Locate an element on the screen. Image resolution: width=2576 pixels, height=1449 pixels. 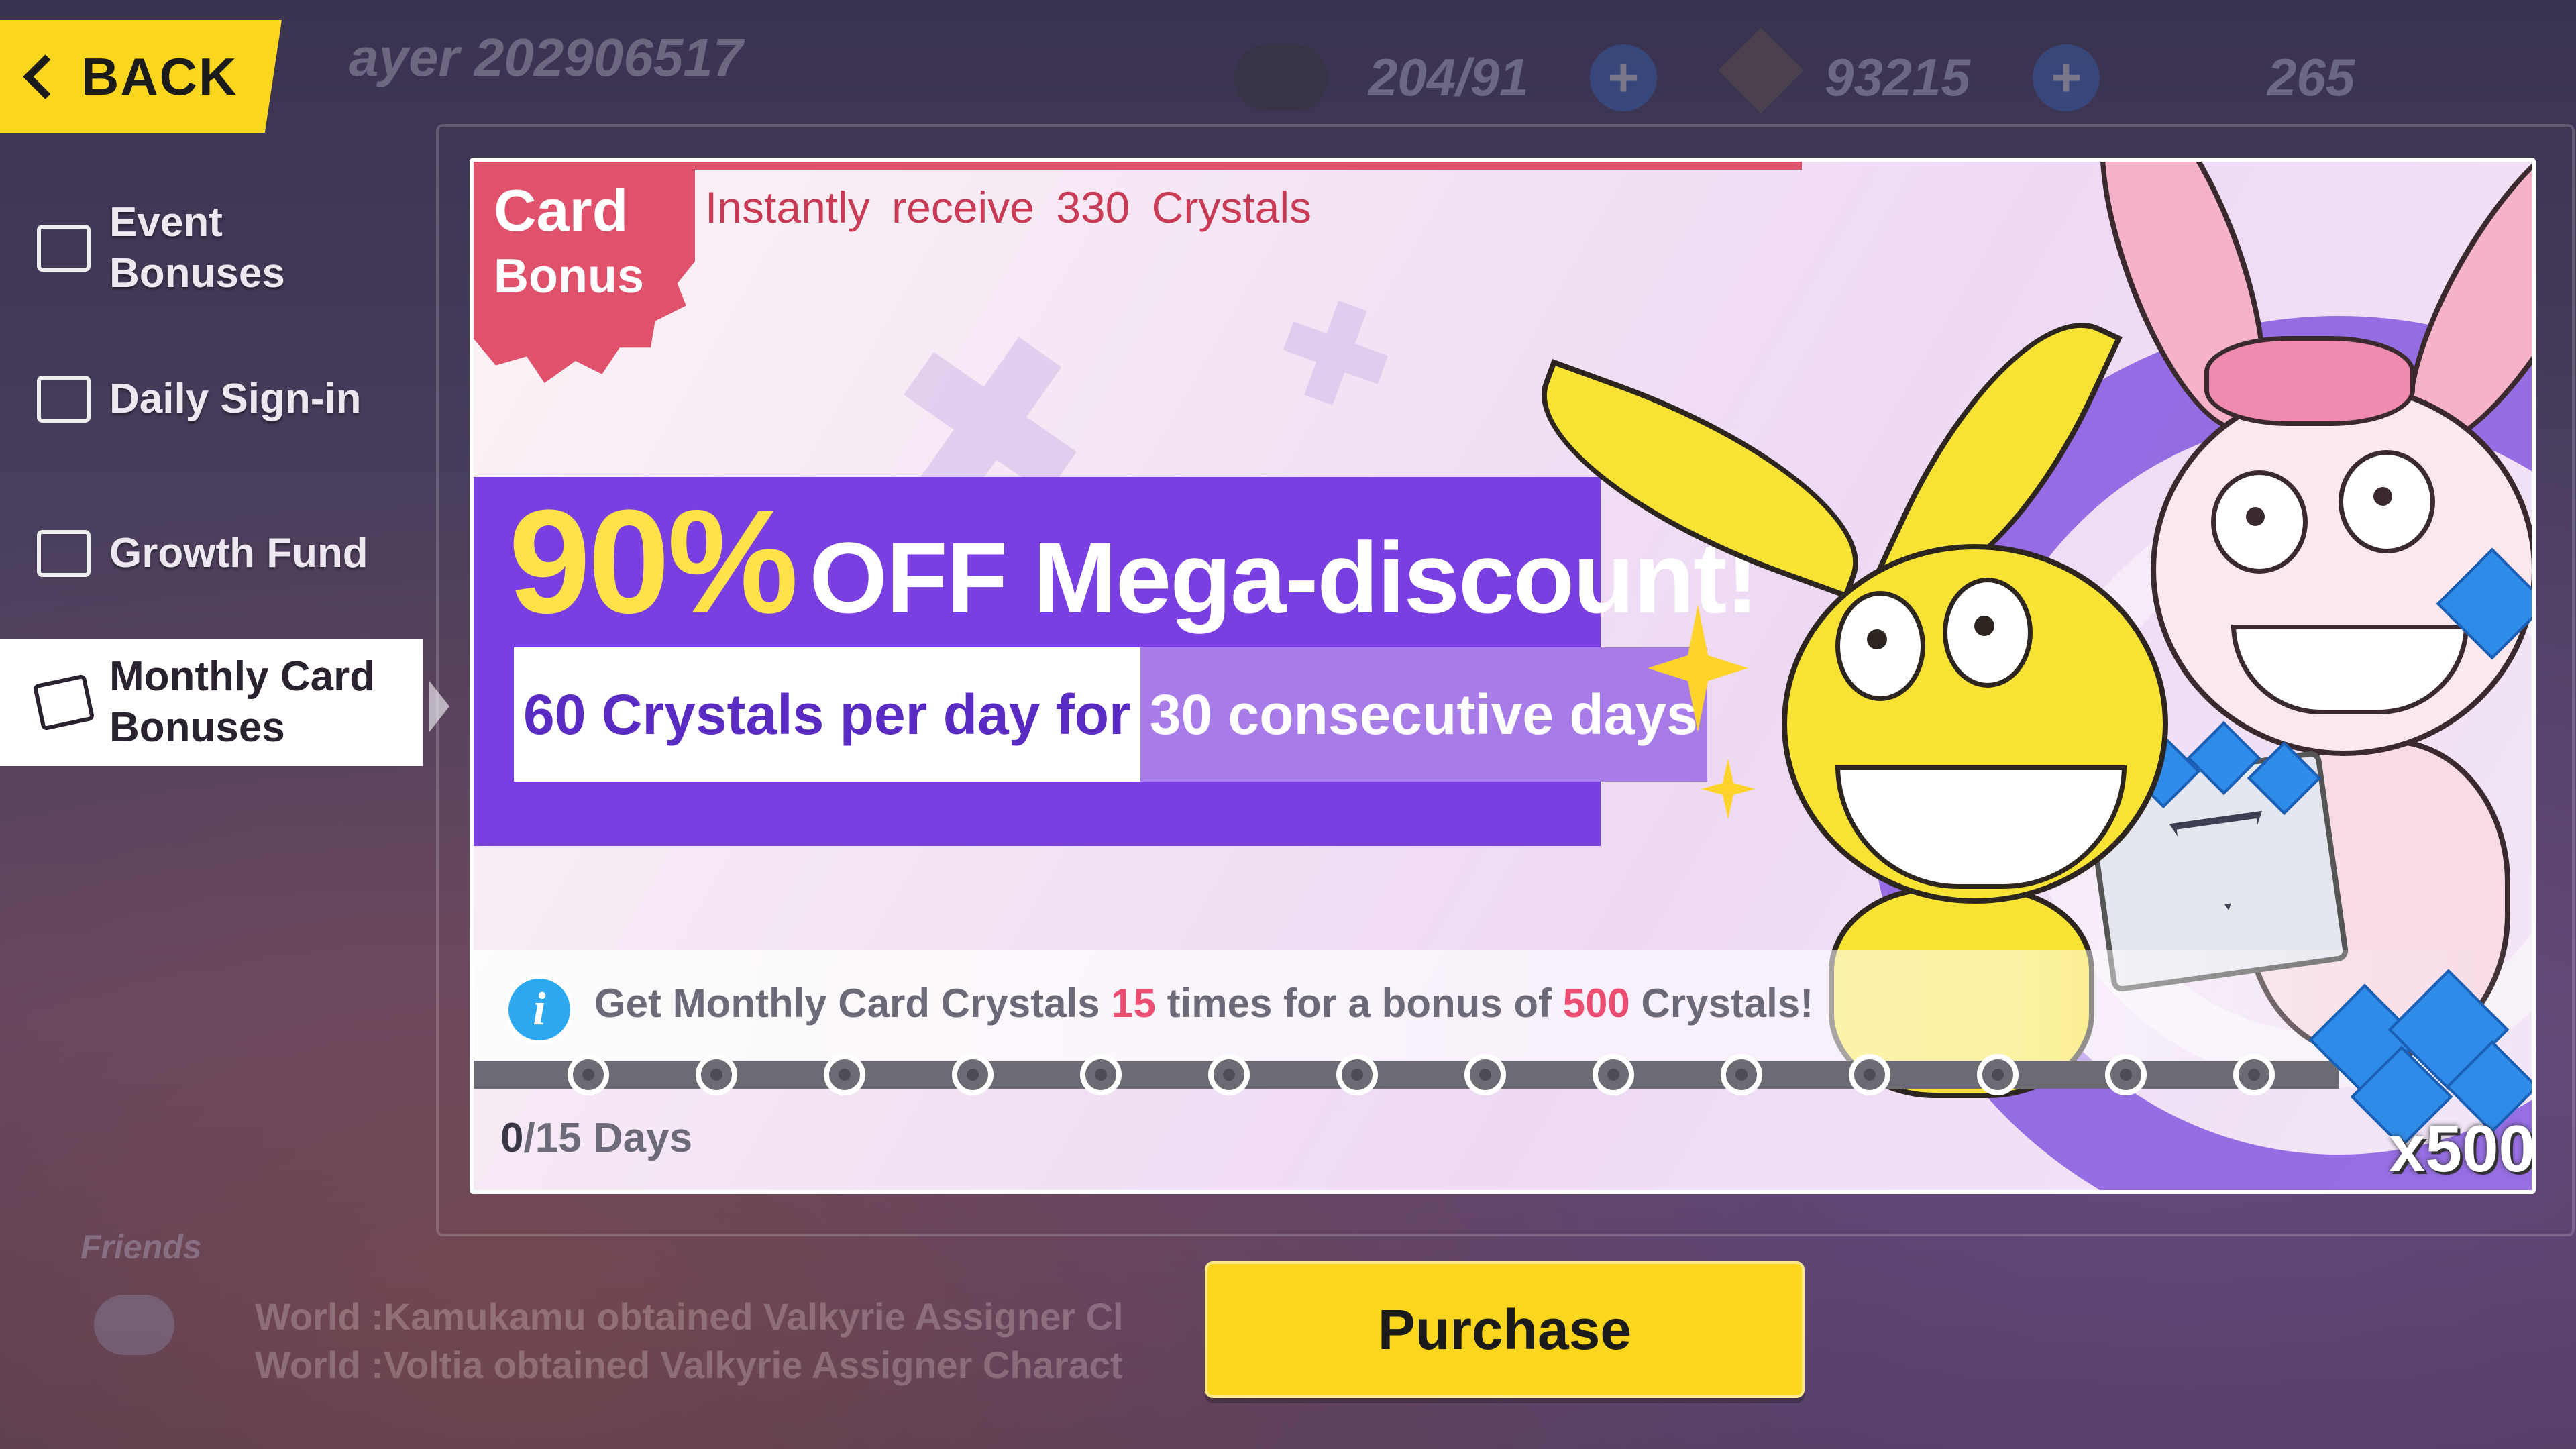
purchase-button: Purchase is located at coordinates (1505, 1329).